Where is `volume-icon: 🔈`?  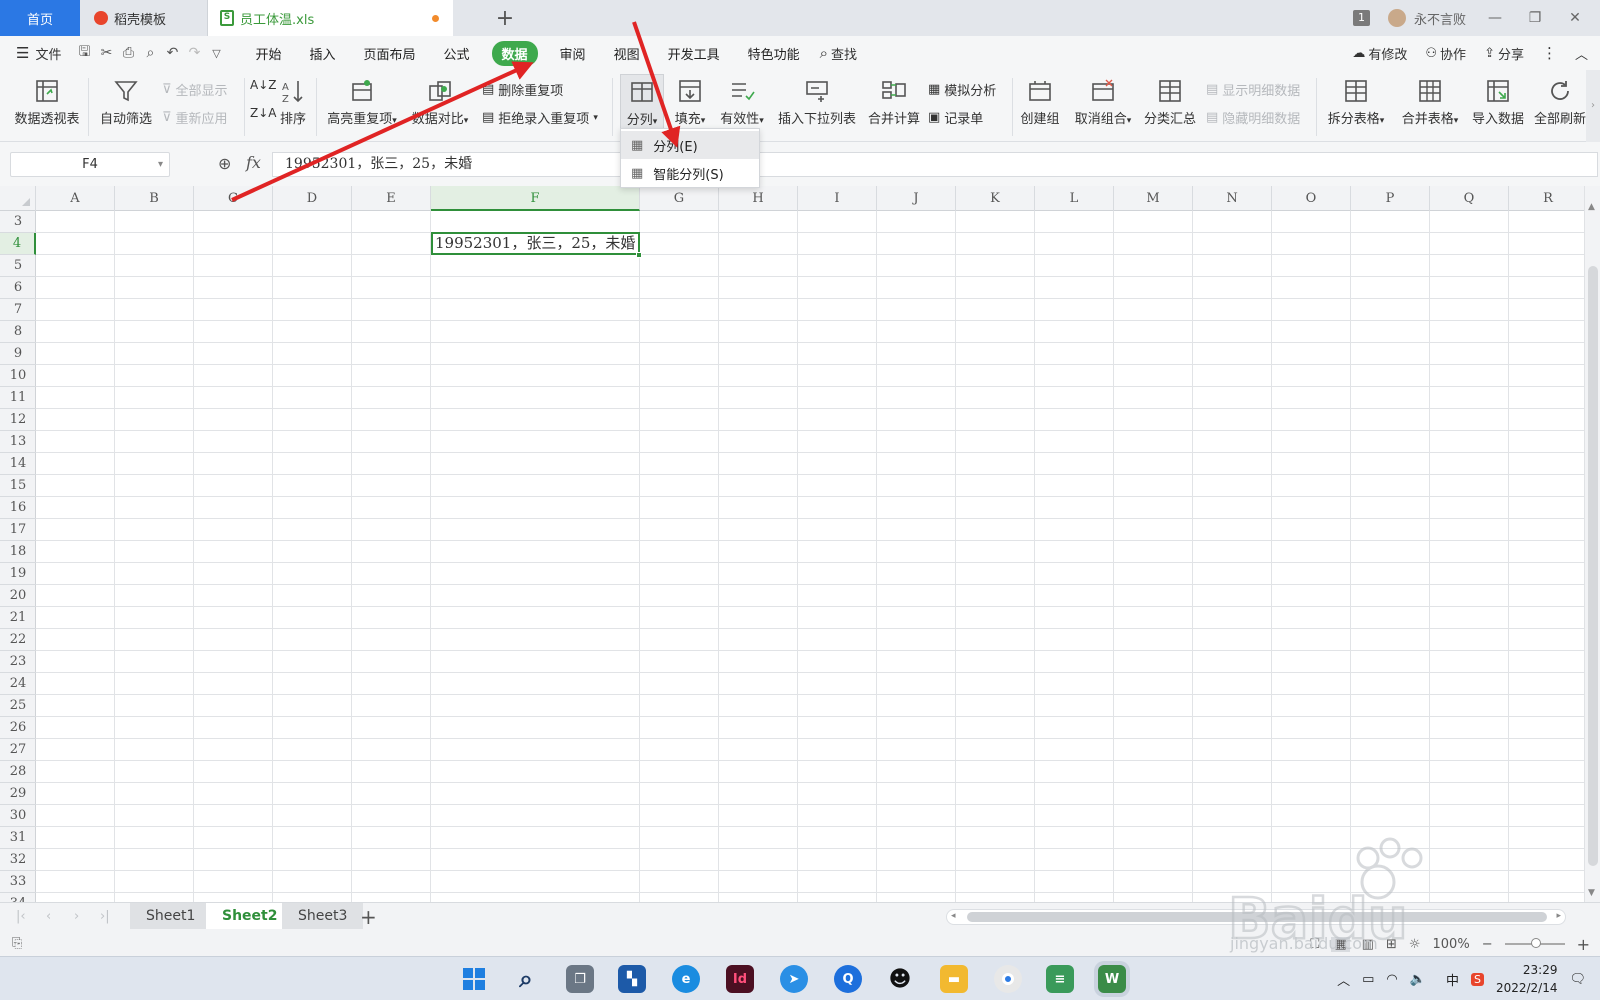 volume-icon: 🔈 is located at coordinates (1418, 979).